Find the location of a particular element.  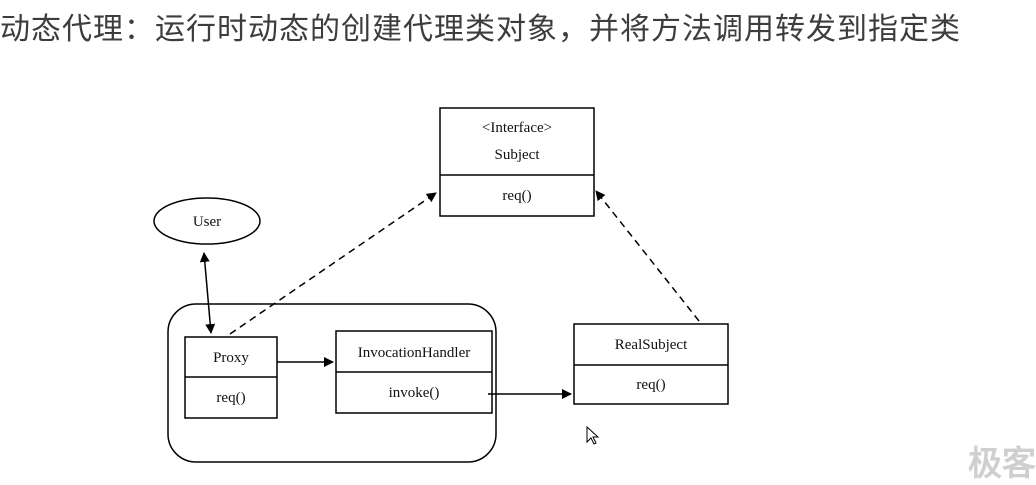

subject-method: req() is located at coordinates (516, 196).